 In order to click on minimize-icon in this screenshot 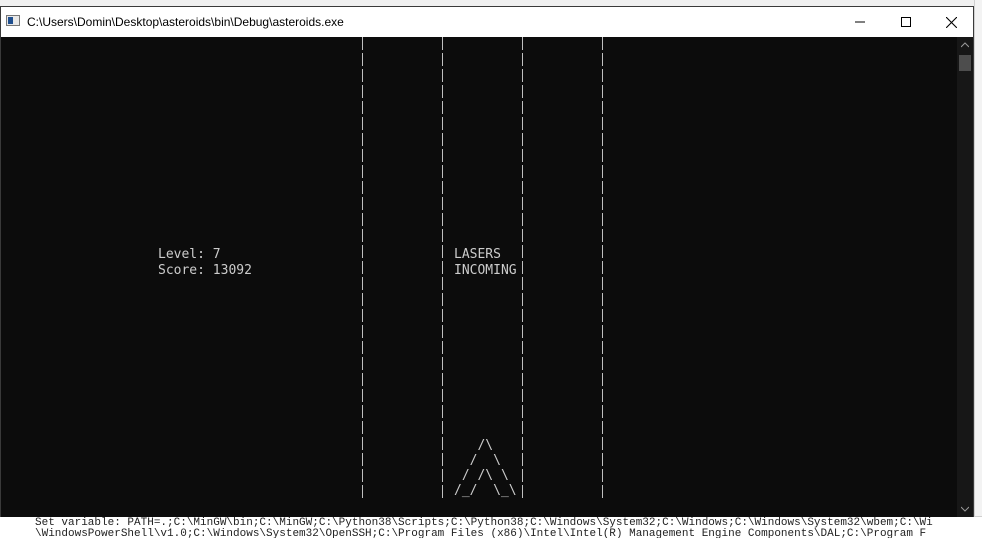, I will do `click(860, 22)`.